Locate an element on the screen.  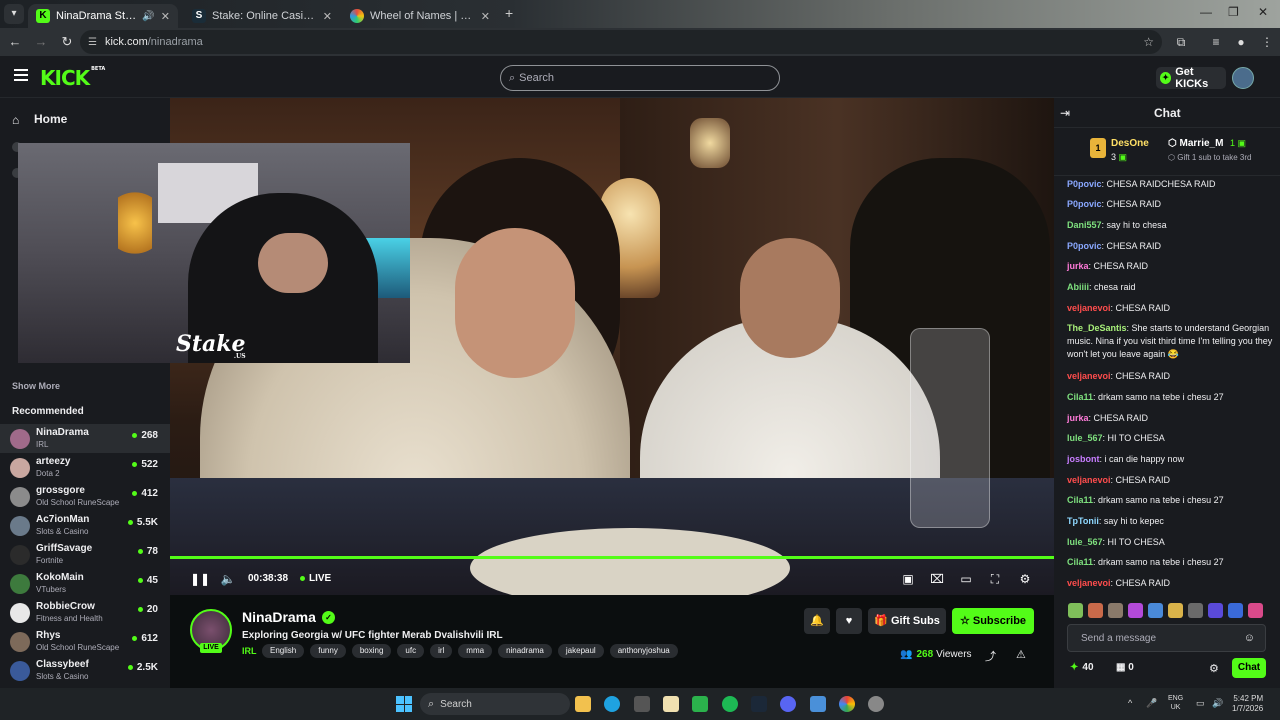
settings-gear-icon: ⚙ is located at coordinates (1025, 579).